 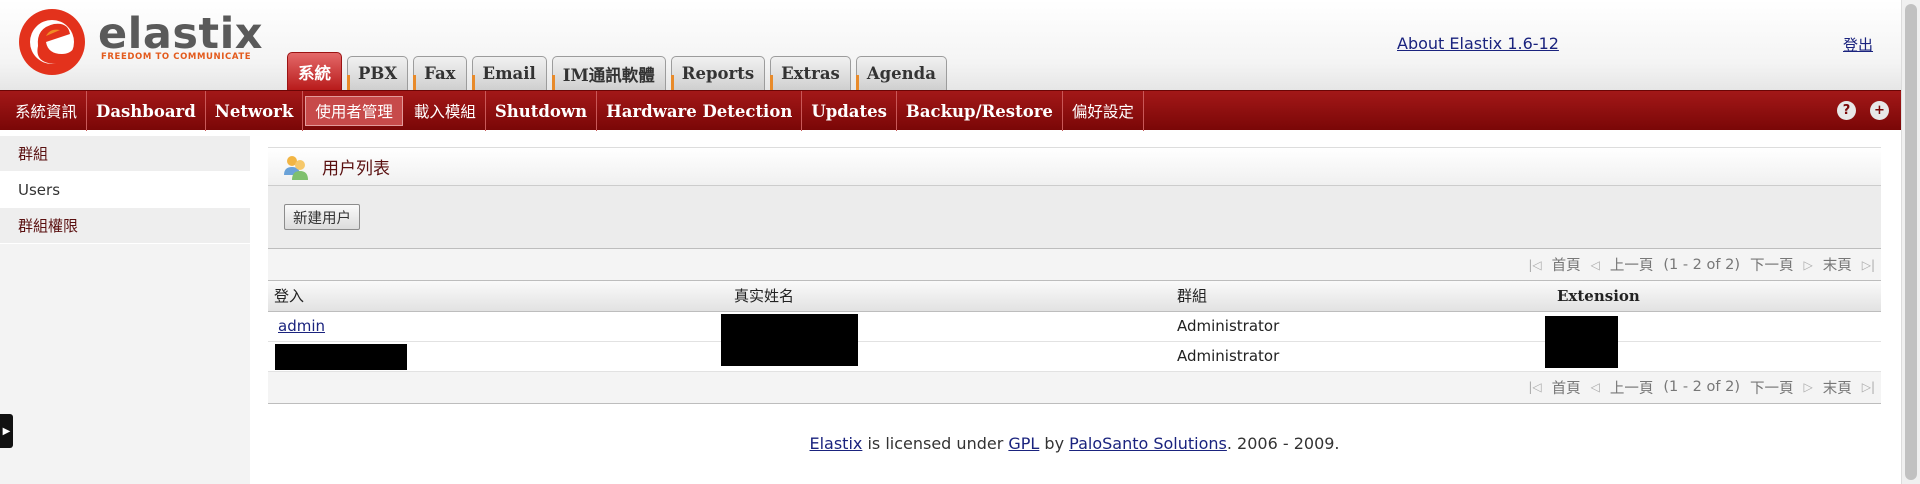 I want to click on palosanto-link: PaloSanto Solutions, so click(x=1148, y=443).